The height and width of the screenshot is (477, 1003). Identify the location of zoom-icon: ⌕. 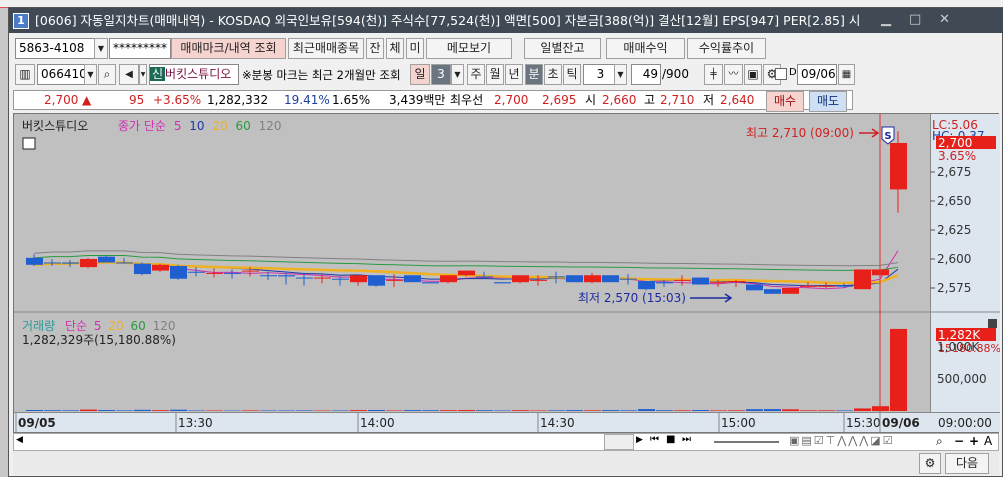
(939, 441).